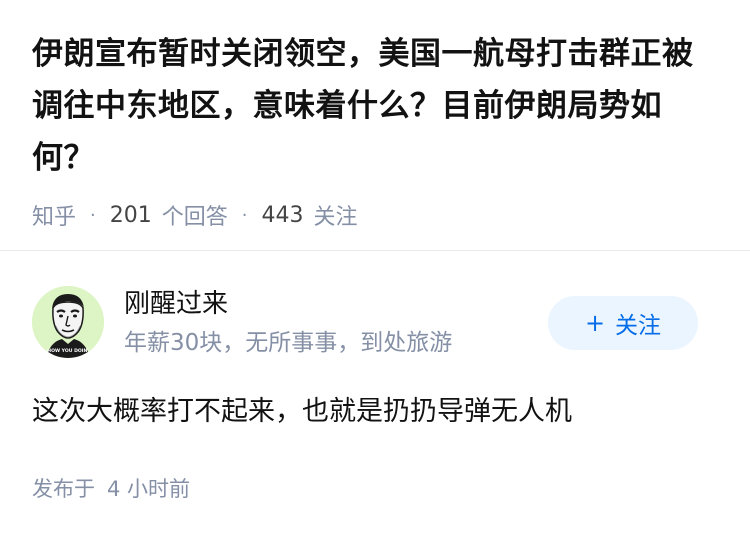  Describe the element at coordinates (63, 489) in the screenshot. I see `published-label: 发布于` at that location.